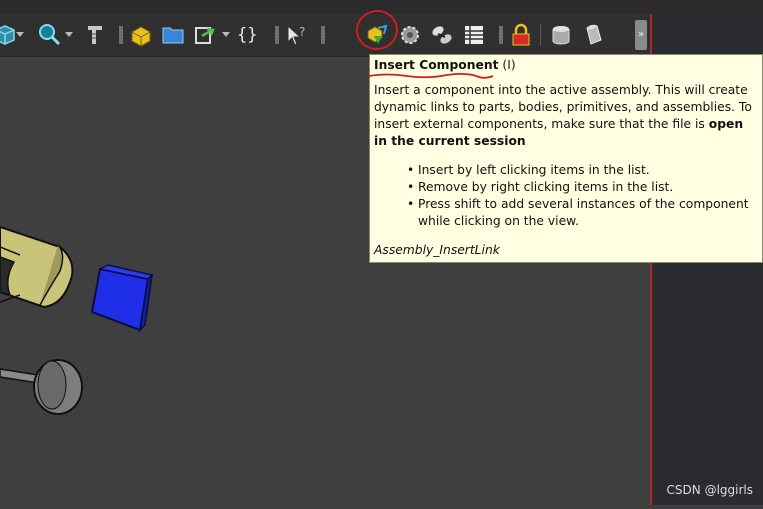 This screenshot has height=509, width=763. What do you see at coordinates (474, 35) in the screenshot?
I see `bill-of-materials-icon` at bounding box center [474, 35].